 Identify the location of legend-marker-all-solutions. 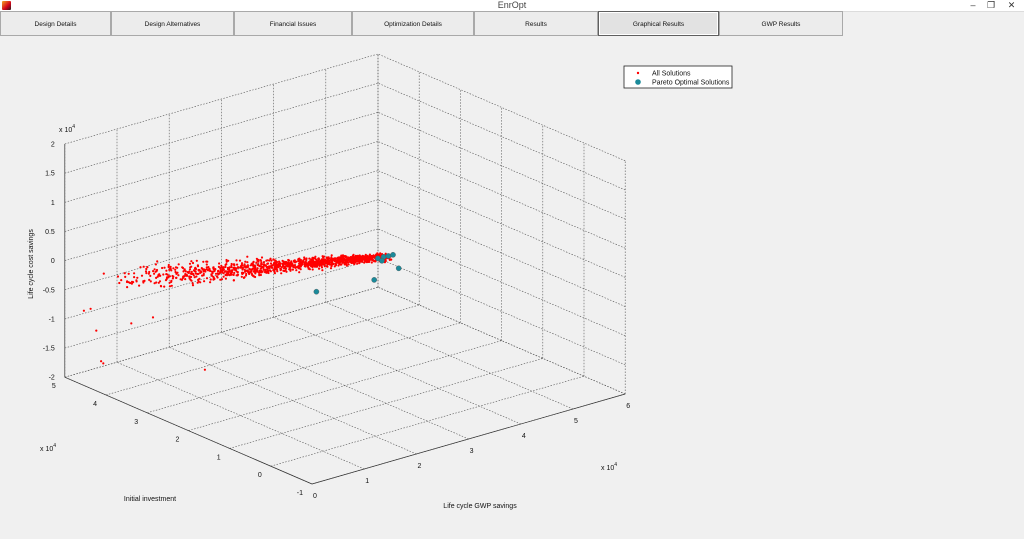
(638, 73).